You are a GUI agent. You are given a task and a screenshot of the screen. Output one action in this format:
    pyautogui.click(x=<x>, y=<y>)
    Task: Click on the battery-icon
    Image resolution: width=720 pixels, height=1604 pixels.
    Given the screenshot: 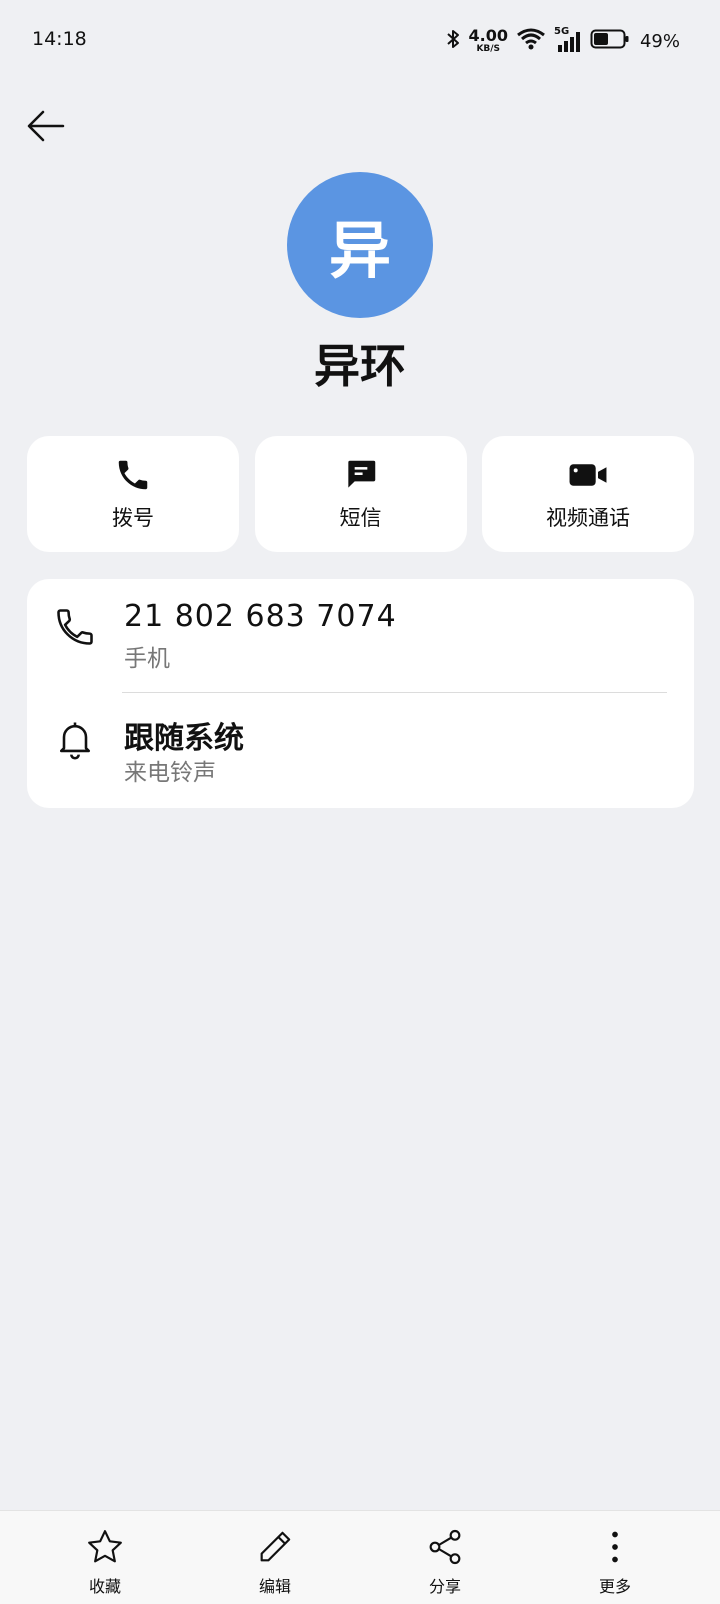 What is the action you would take?
    pyautogui.click(x=610, y=41)
    